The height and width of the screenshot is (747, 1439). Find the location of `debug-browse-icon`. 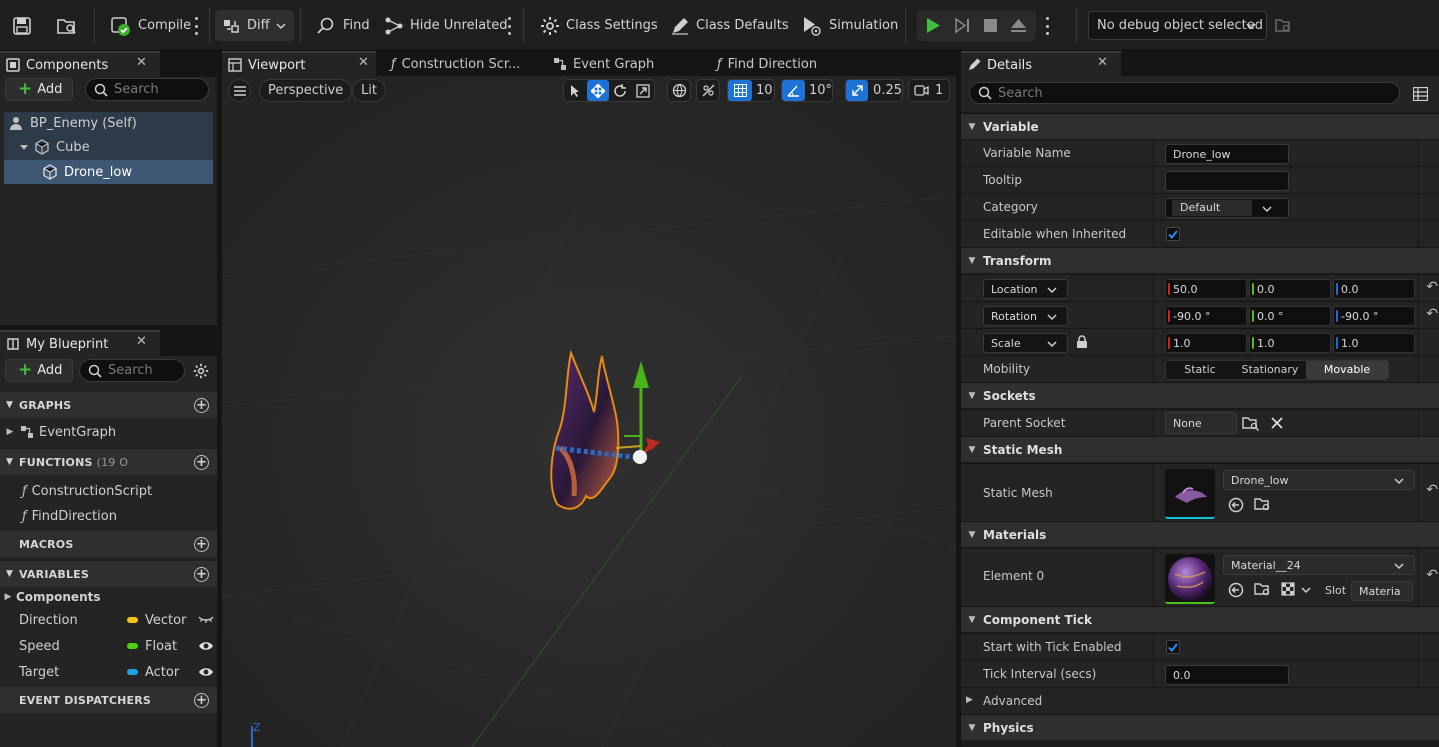

debug-browse-icon is located at coordinates (1283, 26).